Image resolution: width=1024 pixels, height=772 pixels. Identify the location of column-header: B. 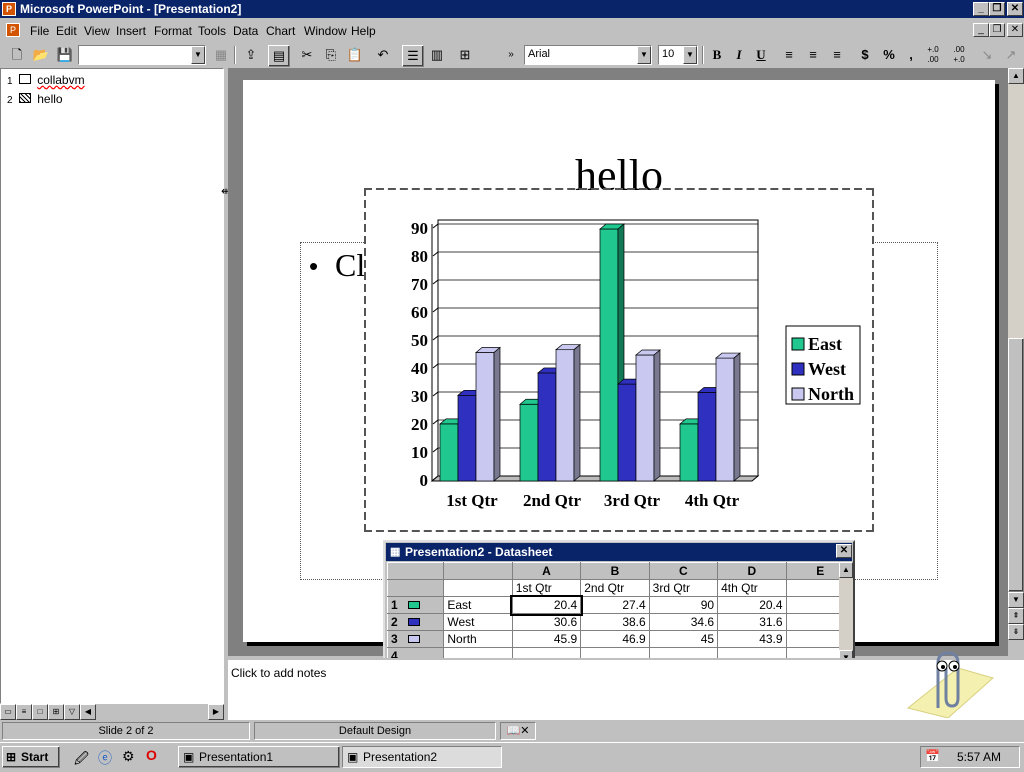
(615, 571).